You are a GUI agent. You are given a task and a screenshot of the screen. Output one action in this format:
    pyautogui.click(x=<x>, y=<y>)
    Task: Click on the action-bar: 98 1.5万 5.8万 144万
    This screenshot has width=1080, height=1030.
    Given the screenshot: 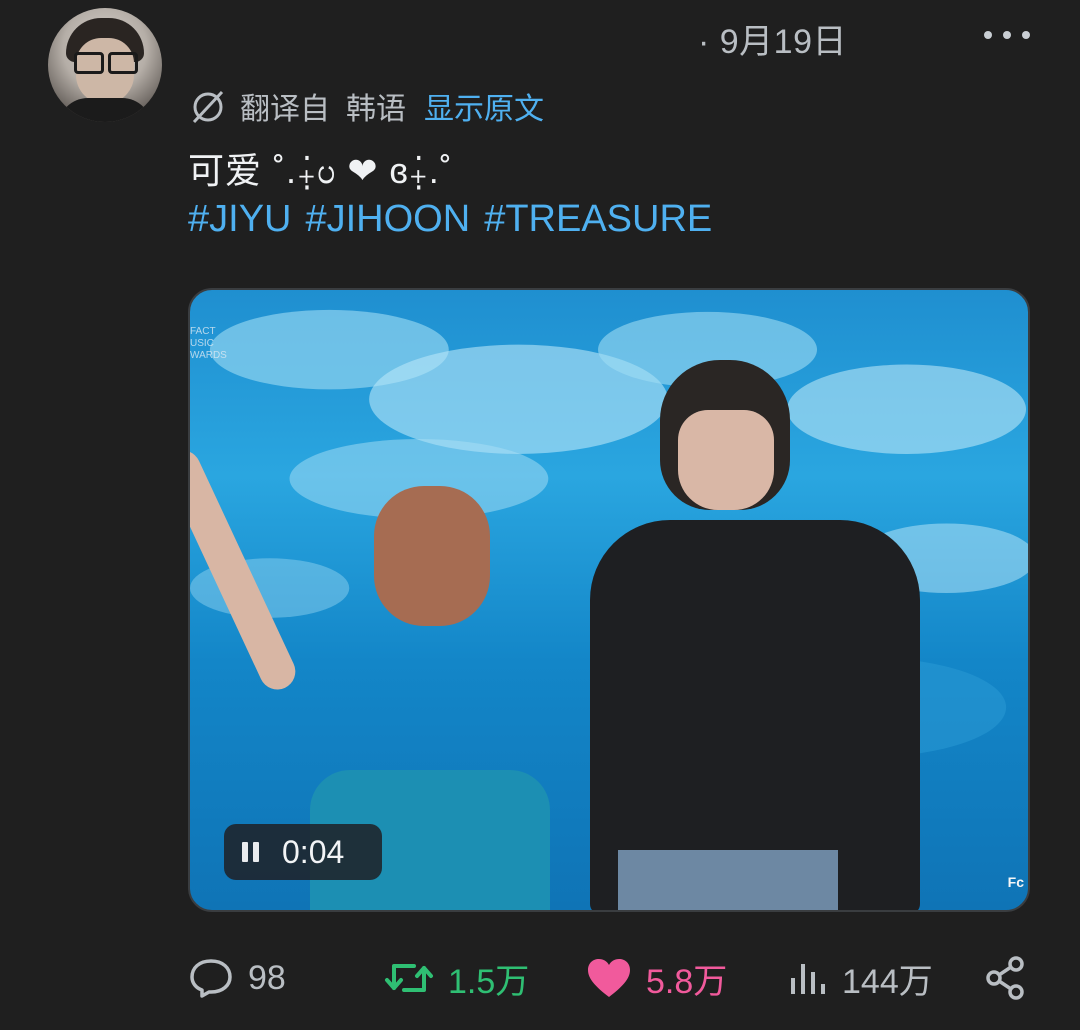 What is the action you would take?
    pyautogui.click(x=609, y=978)
    